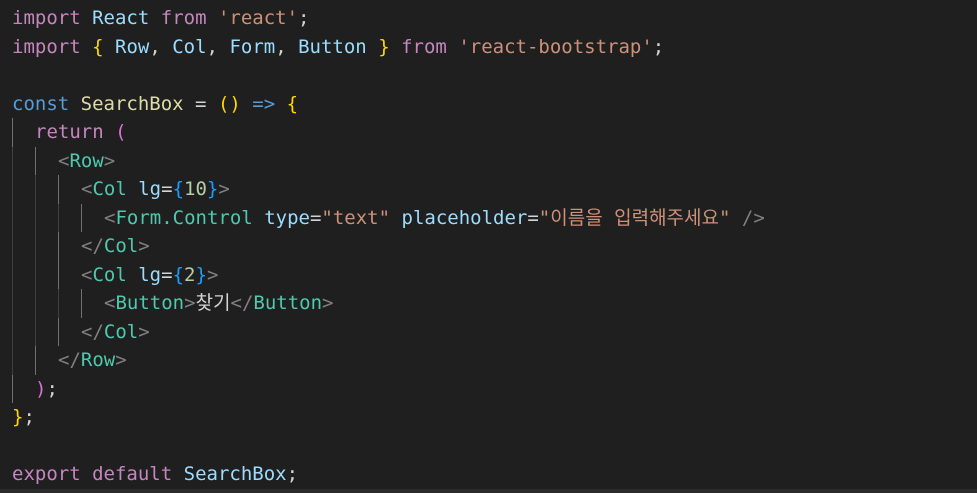 The height and width of the screenshot is (493, 977). I want to click on code-line: export default SearchBox;, so click(388, 474).